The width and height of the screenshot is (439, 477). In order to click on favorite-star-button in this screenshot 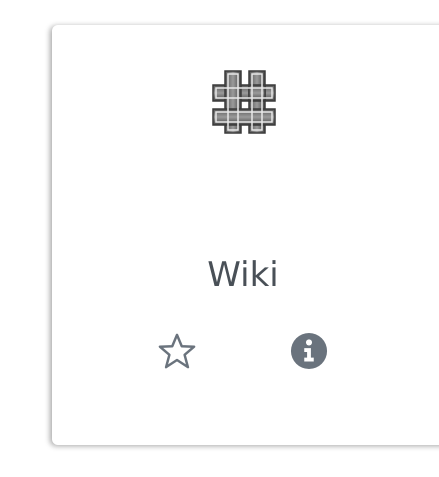, I will do `click(177, 351)`.